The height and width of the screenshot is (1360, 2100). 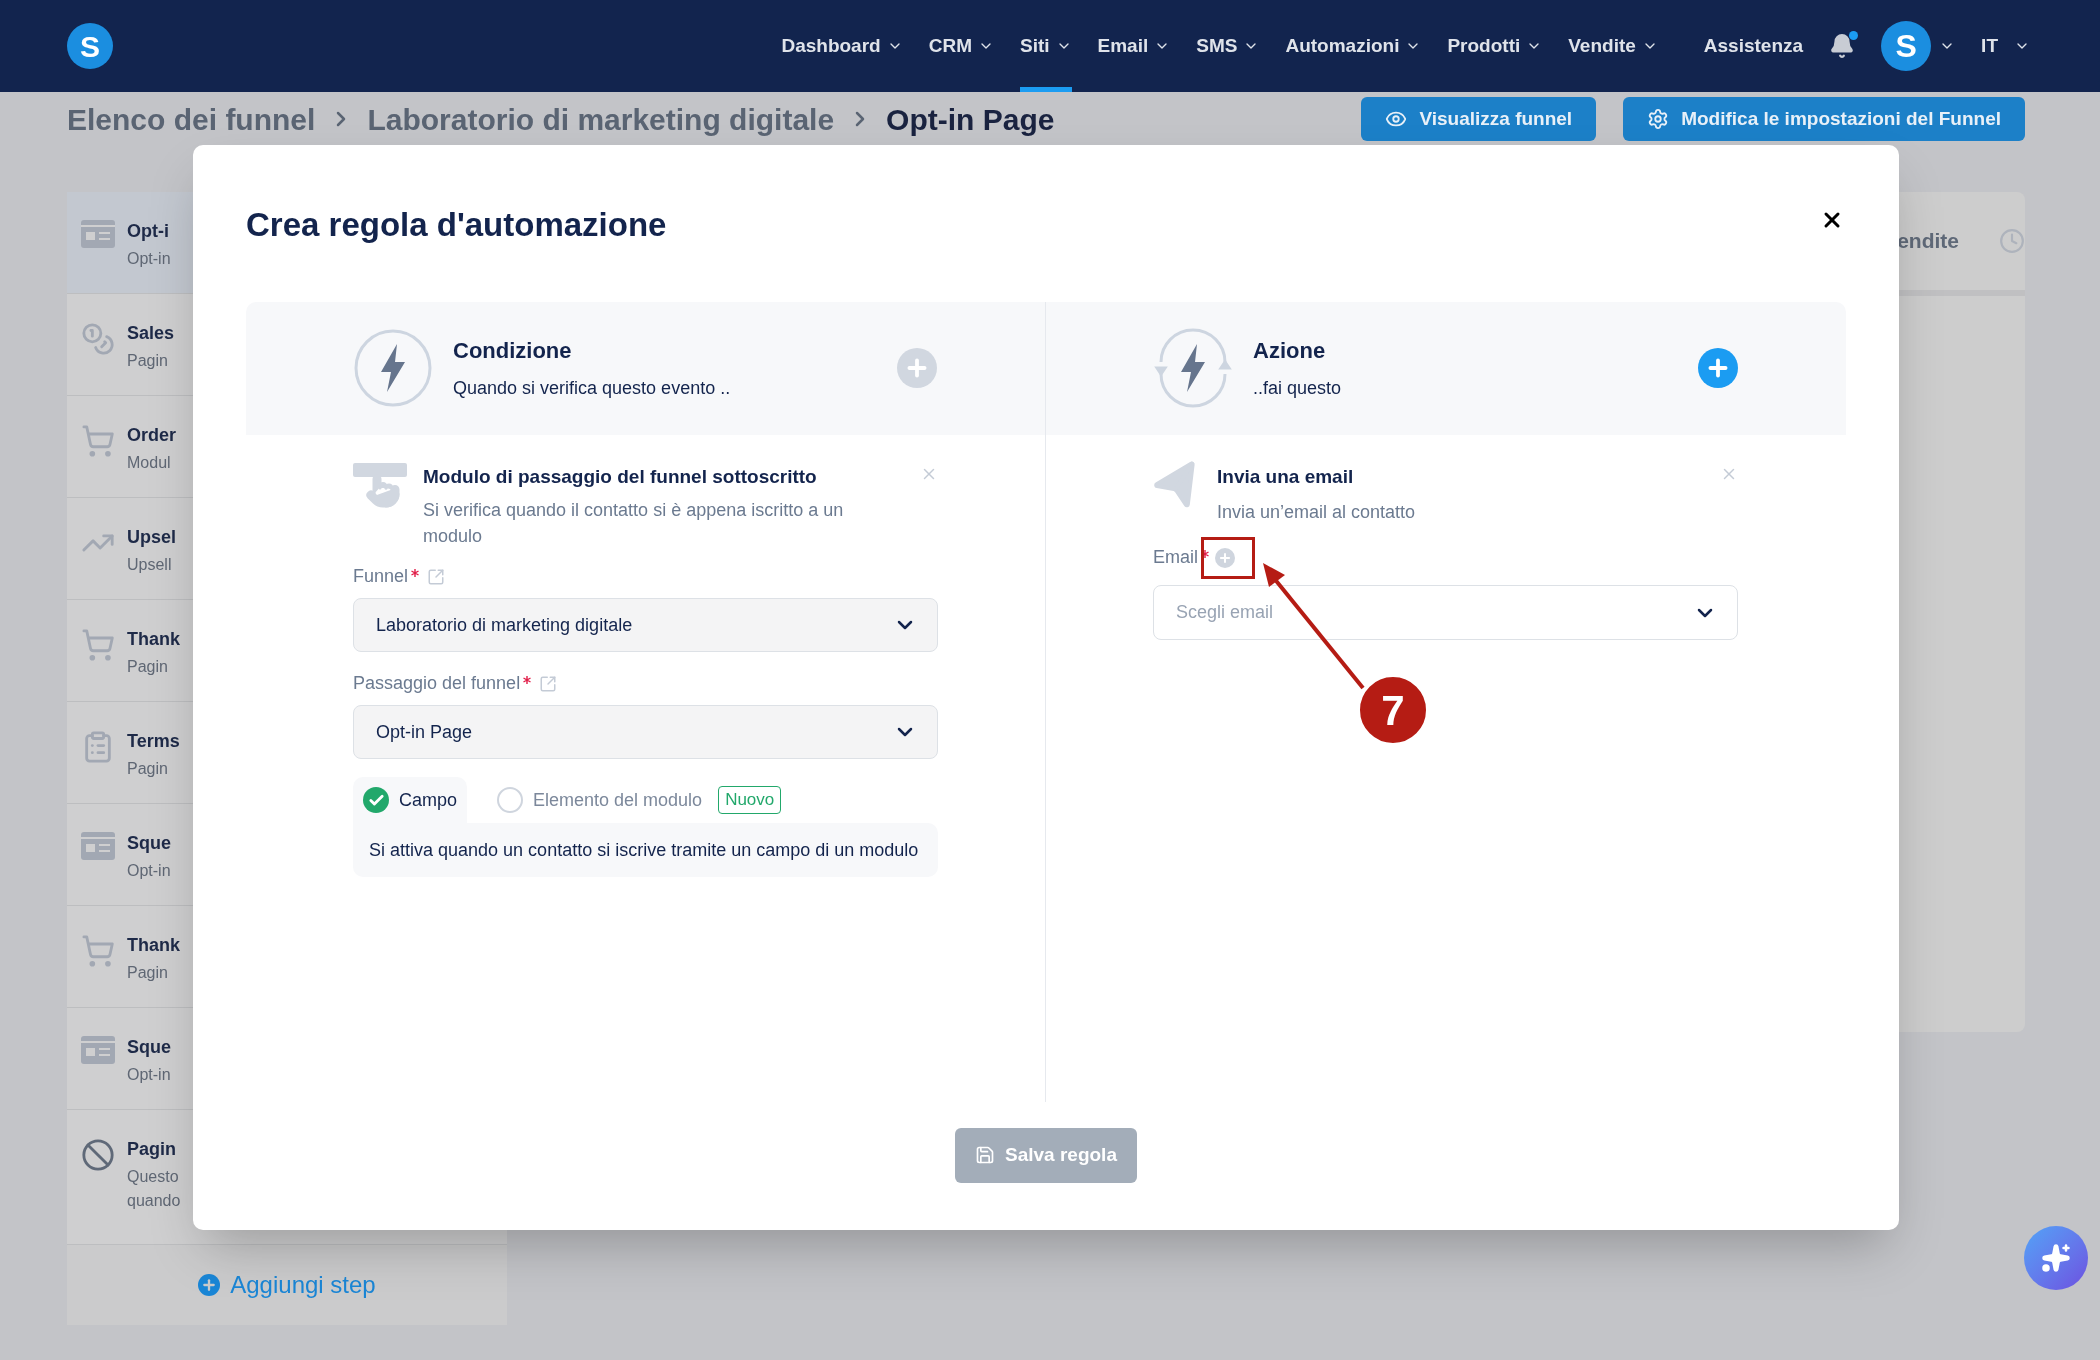 I want to click on step-subtitle: Upsell, so click(x=150, y=565).